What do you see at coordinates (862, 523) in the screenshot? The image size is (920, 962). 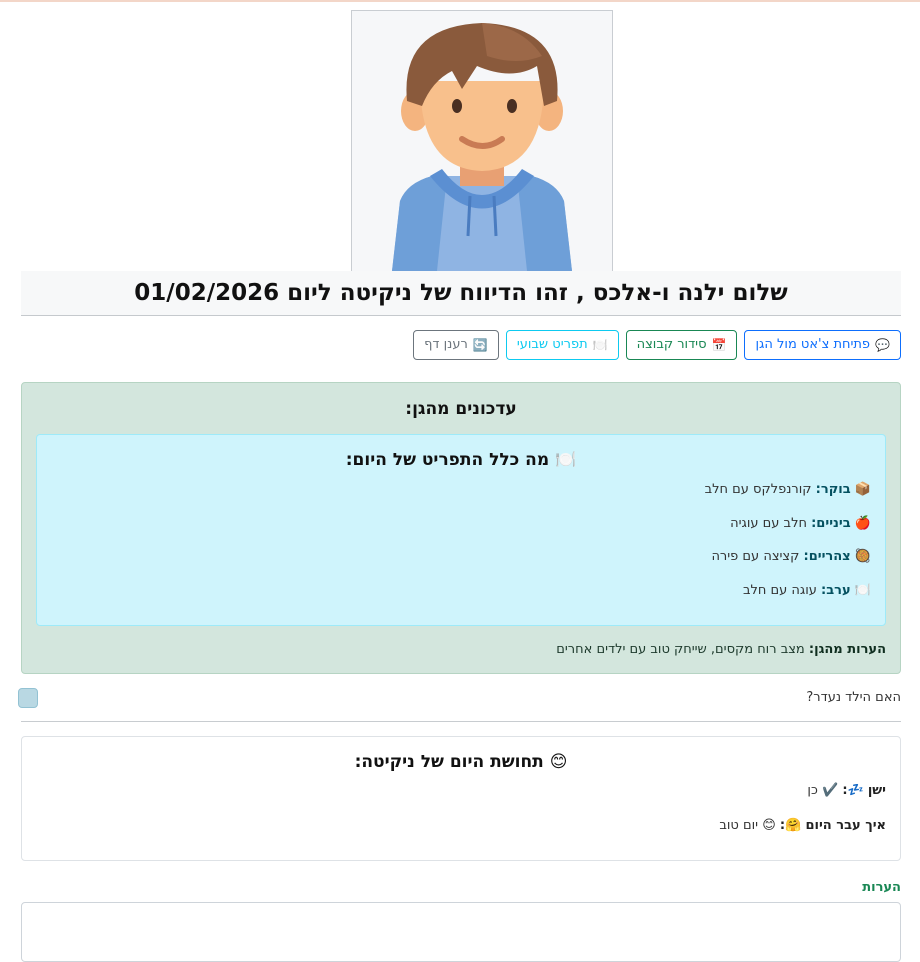 I see `apple-icon: 🍎` at bounding box center [862, 523].